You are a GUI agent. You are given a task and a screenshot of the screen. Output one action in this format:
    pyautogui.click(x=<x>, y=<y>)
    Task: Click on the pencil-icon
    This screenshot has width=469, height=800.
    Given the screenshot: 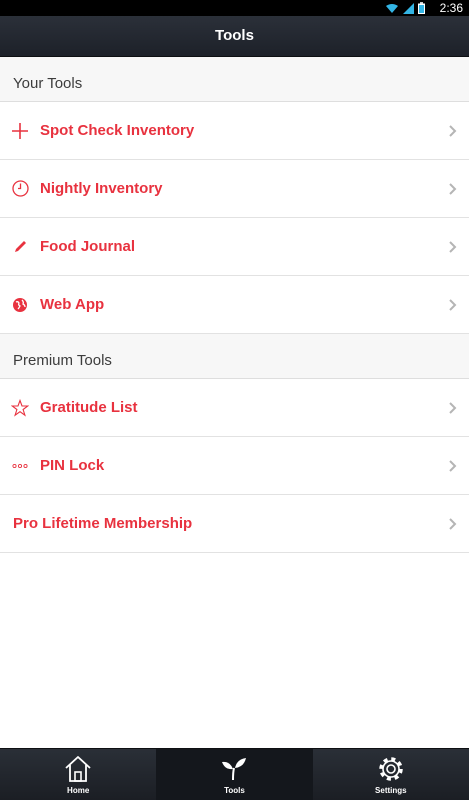 What is the action you would take?
    pyautogui.click(x=20, y=246)
    